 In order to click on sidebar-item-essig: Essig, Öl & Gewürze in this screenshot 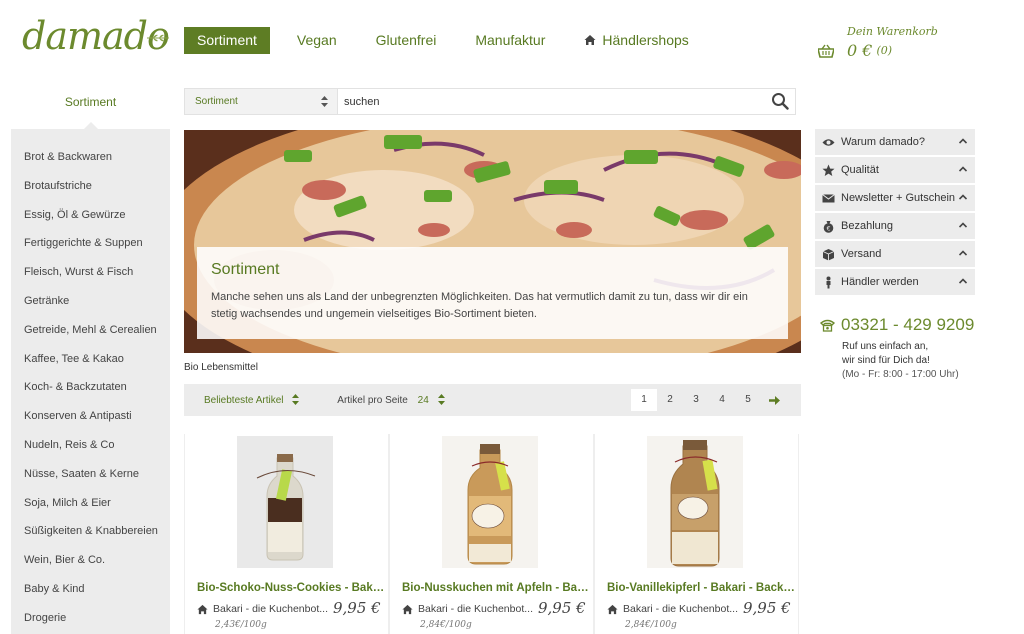, I will do `click(90, 215)`.